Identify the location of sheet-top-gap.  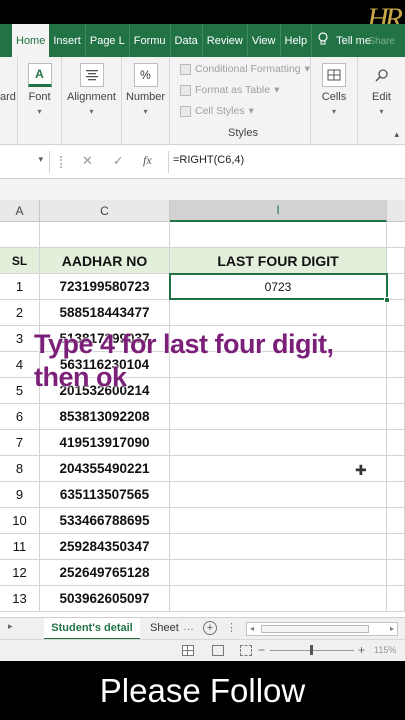
(202, 189).